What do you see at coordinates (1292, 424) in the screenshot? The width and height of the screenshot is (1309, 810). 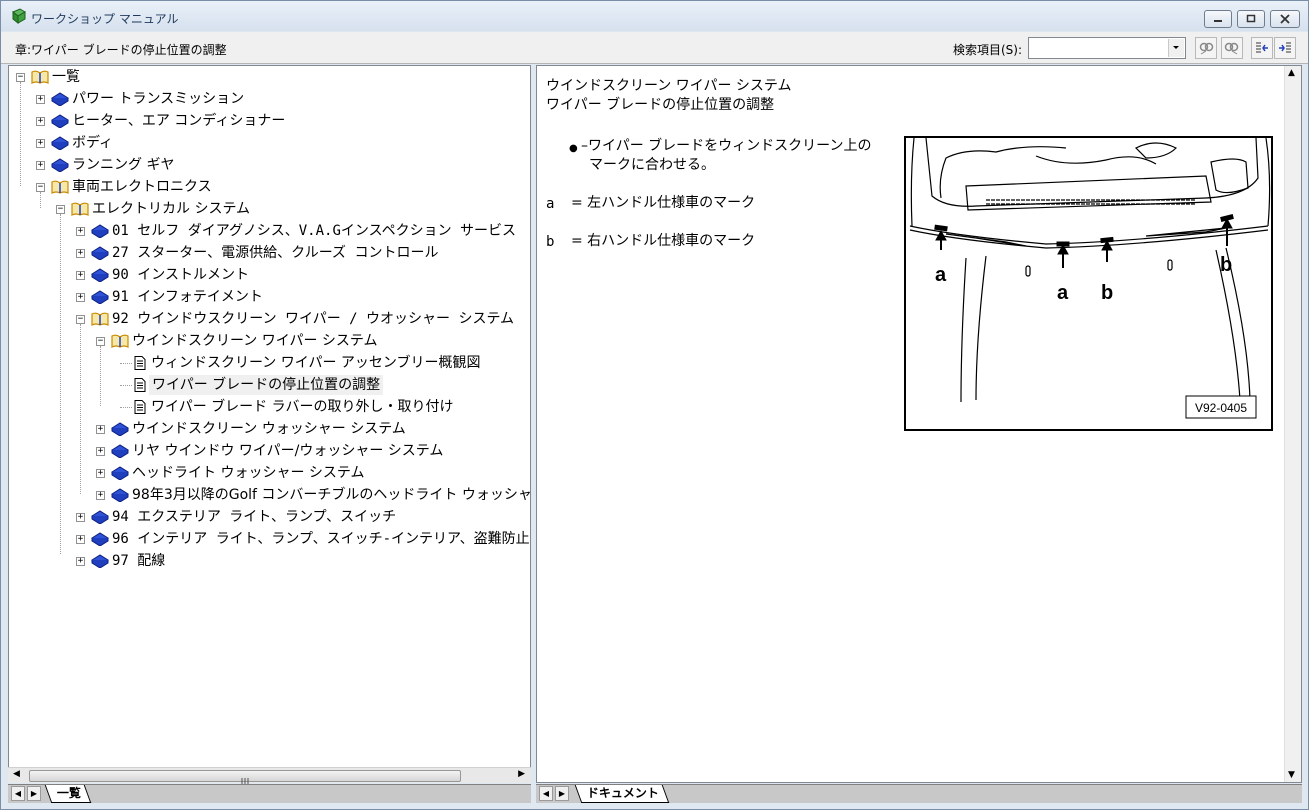 I see `vertical-scrollbar: ▲ ▼` at bounding box center [1292, 424].